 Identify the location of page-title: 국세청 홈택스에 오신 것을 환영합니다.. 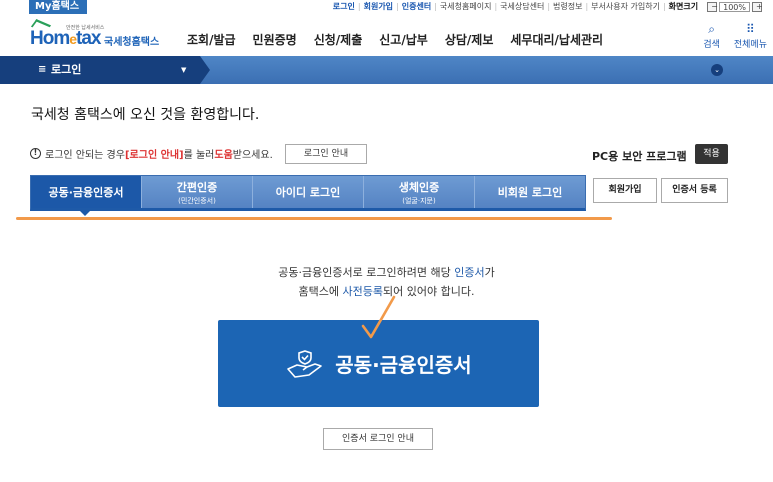
(145, 115).